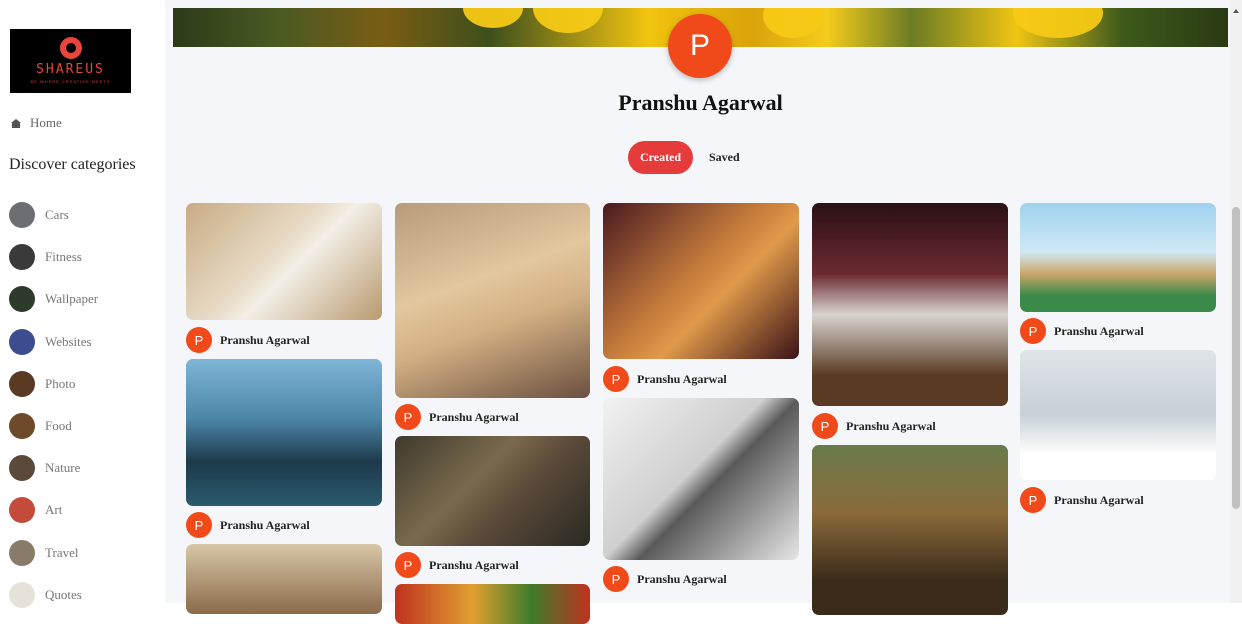  I want to click on sidebar-item-quotes: Quotes, so click(53, 595).